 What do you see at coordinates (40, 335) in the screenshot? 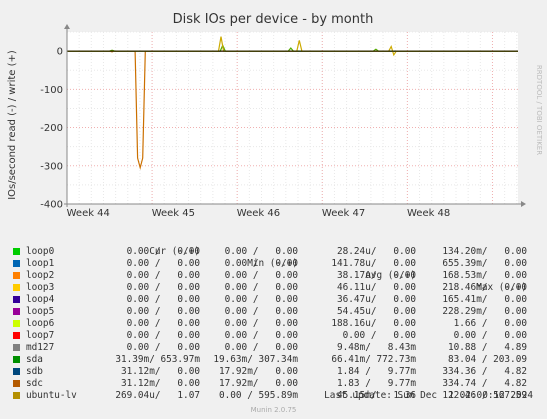
I see `legend-name: loop7` at bounding box center [40, 335].